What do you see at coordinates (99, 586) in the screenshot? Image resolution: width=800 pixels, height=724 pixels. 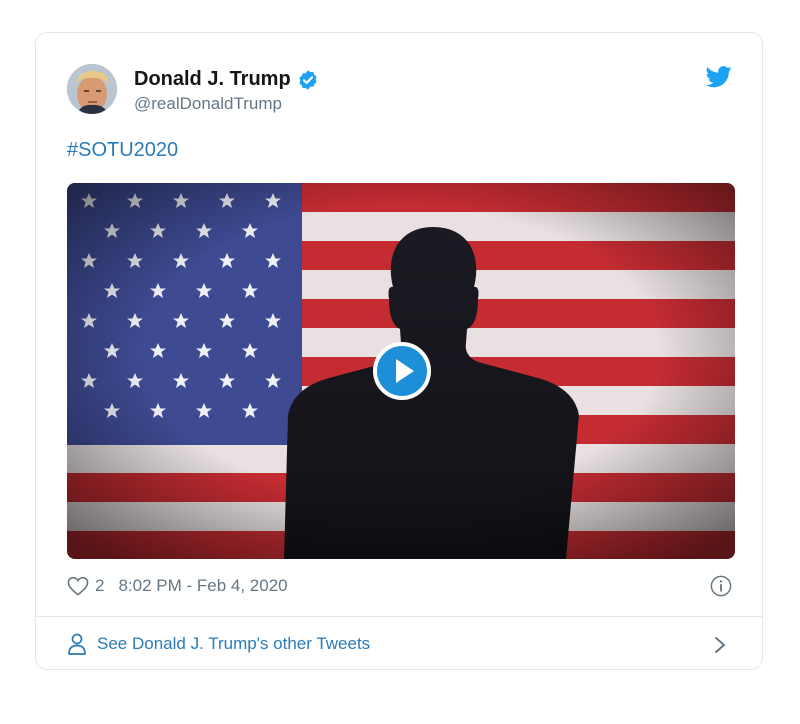 I see `like-count: 2` at bounding box center [99, 586].